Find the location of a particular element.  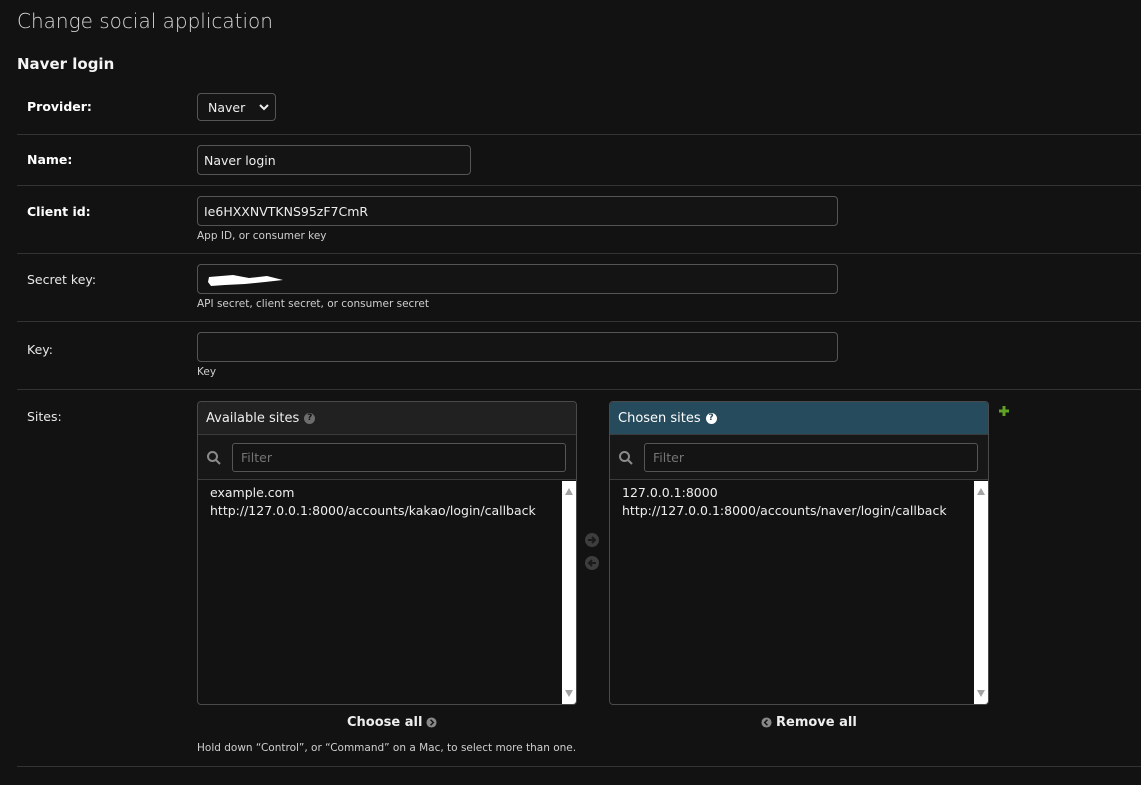

remove-all-button: Remove all is located at coordinates (807, 722).